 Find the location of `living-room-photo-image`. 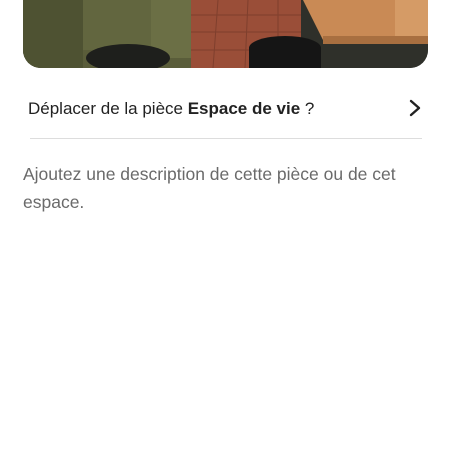

living-room-photo-image is located at coordinates (225, 34).